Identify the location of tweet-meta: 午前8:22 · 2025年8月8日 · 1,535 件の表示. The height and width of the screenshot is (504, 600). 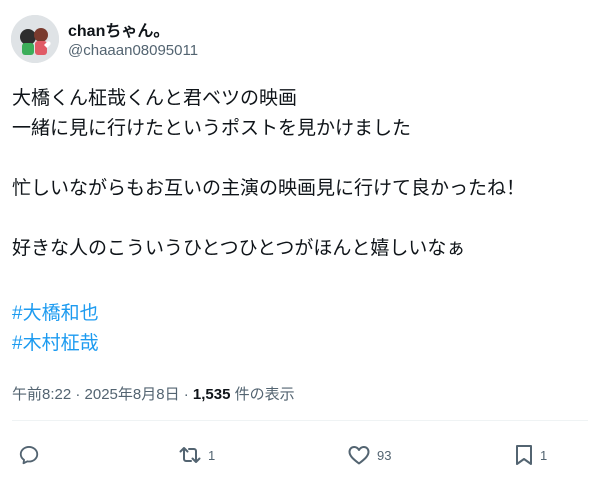
(153, 393).